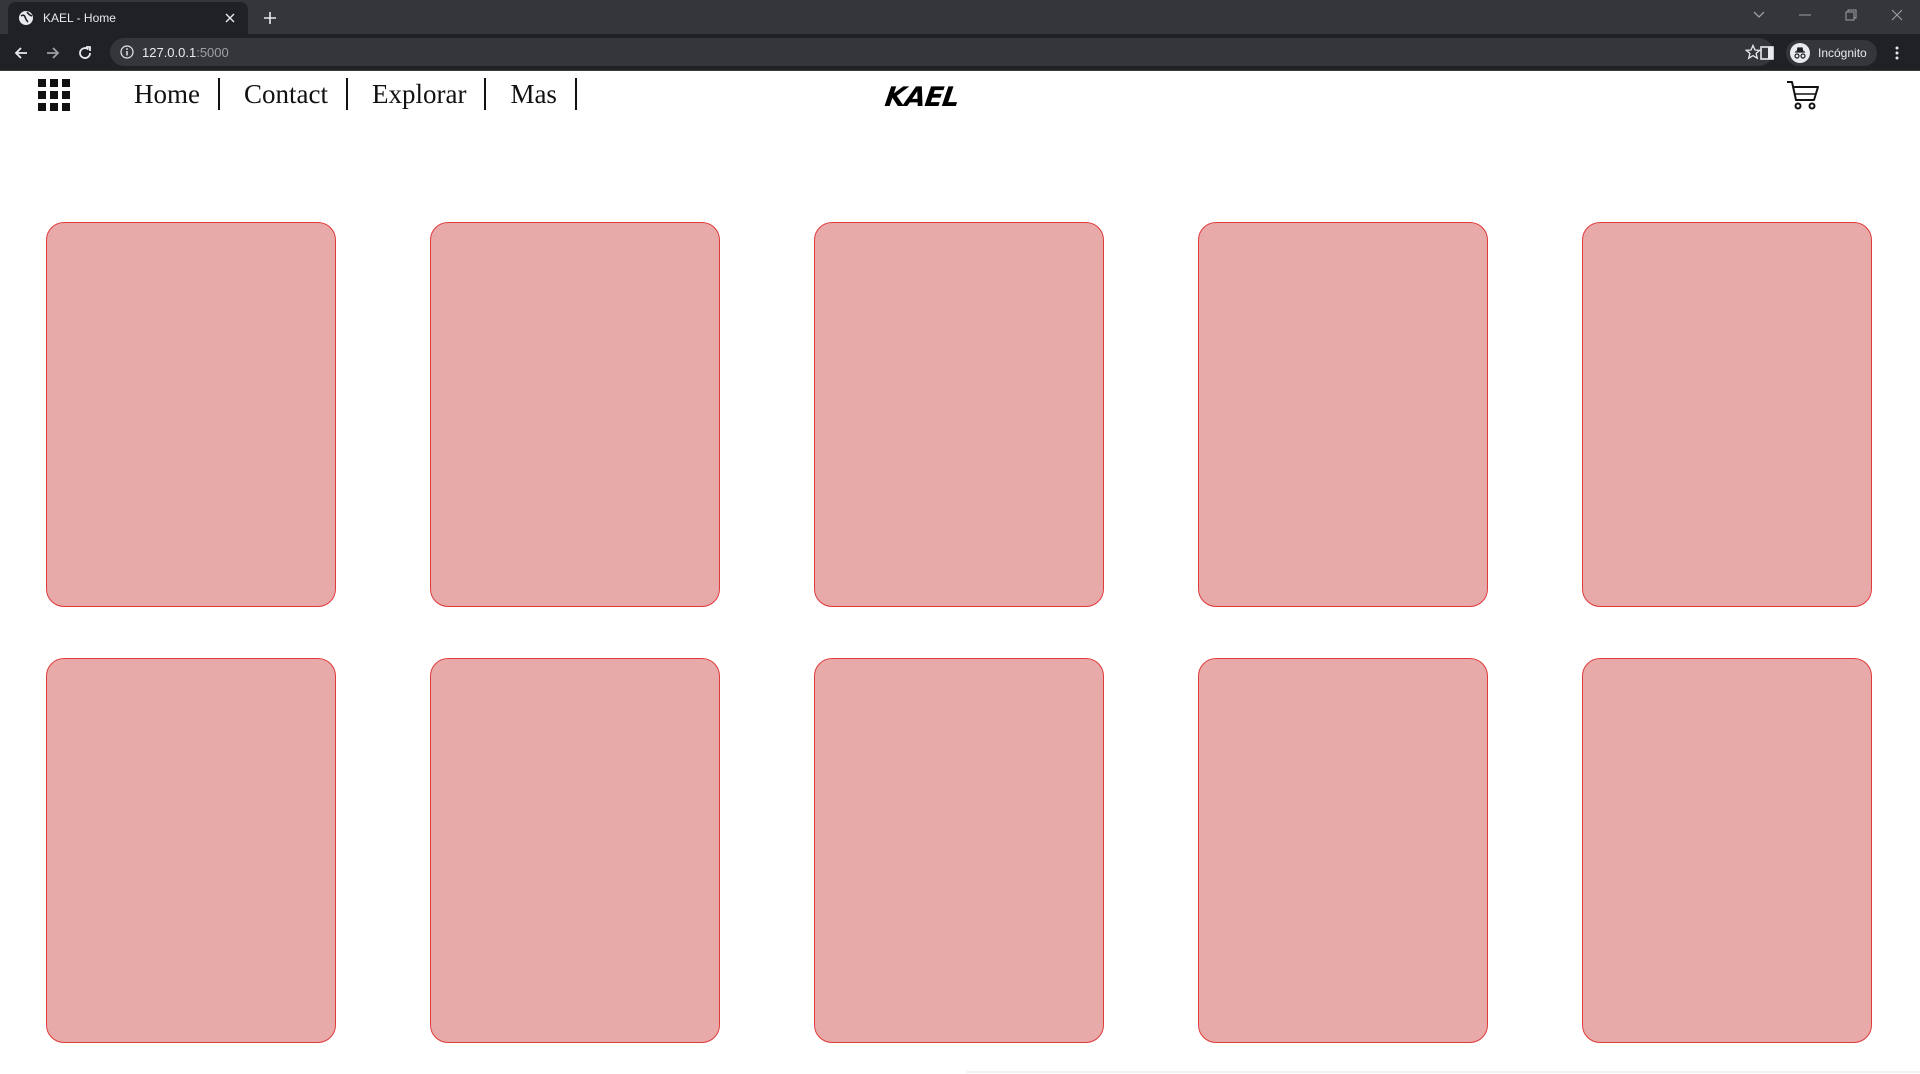 Image resolution: width=1920 pixels, height=1074 pixels. I want to click on side-panel-icon, so click(1767, 53).